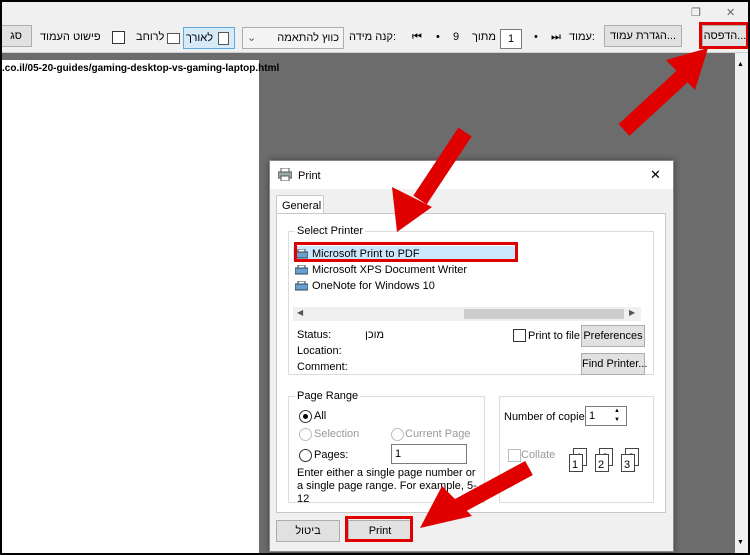 This screenshot has height=555, width=750. I want to click on arrow-to-print, so click(663, 92).